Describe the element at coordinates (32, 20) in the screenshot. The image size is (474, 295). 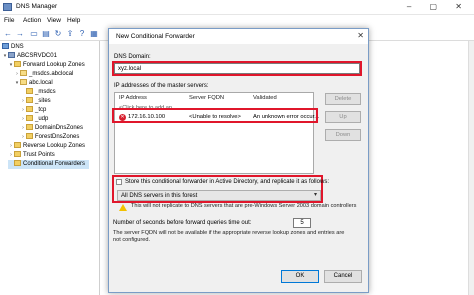
I see `menu-action: Action` at that location.